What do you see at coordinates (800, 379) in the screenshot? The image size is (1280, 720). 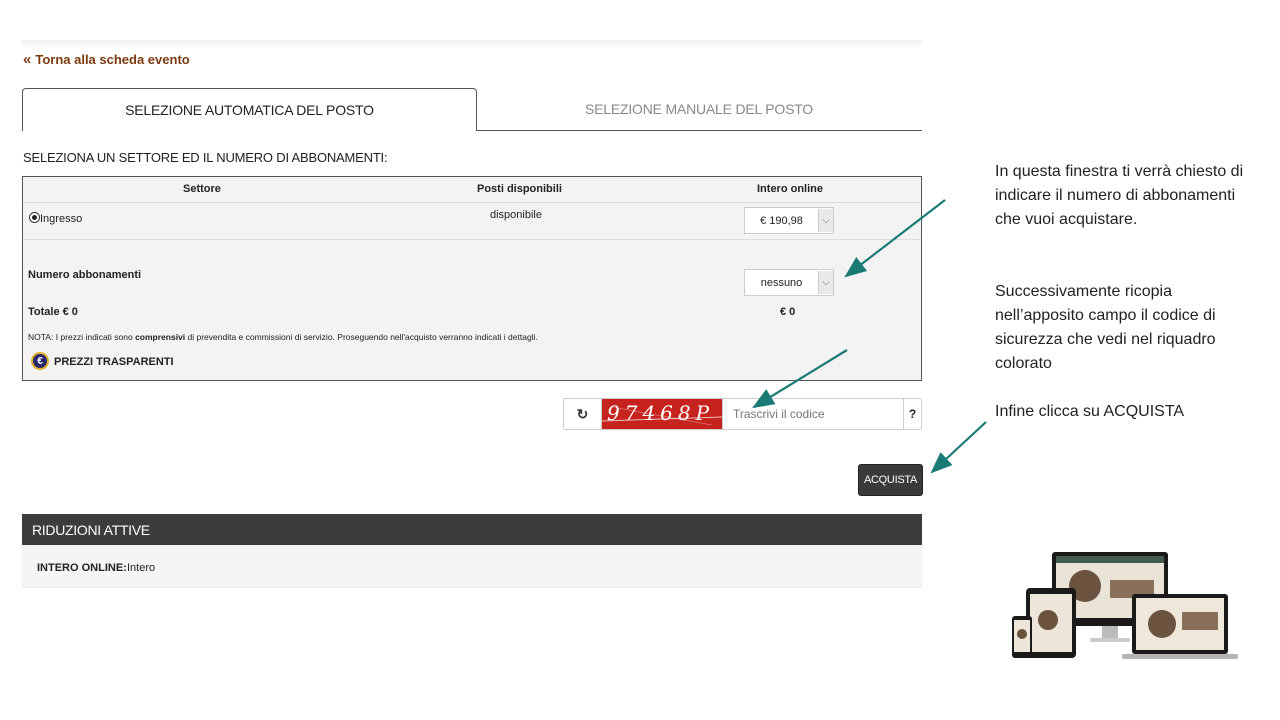 I see `arrow-to-captcha` at bounding box center [800, 379].